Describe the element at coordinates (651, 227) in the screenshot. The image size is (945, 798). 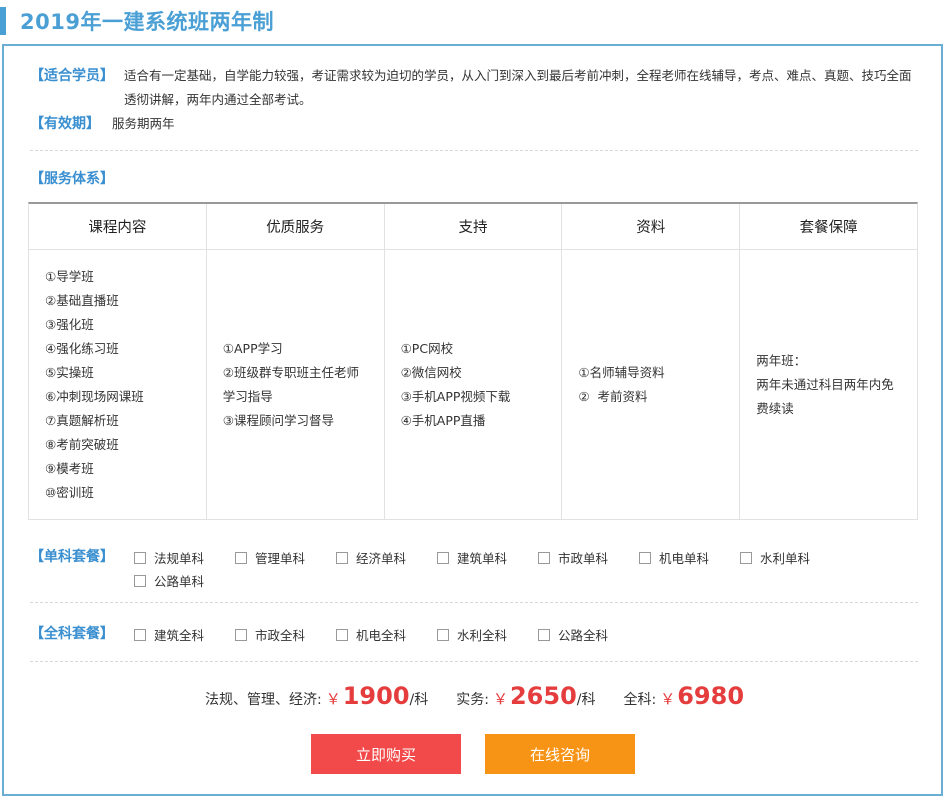
I see `column-header: 资料` at that location.